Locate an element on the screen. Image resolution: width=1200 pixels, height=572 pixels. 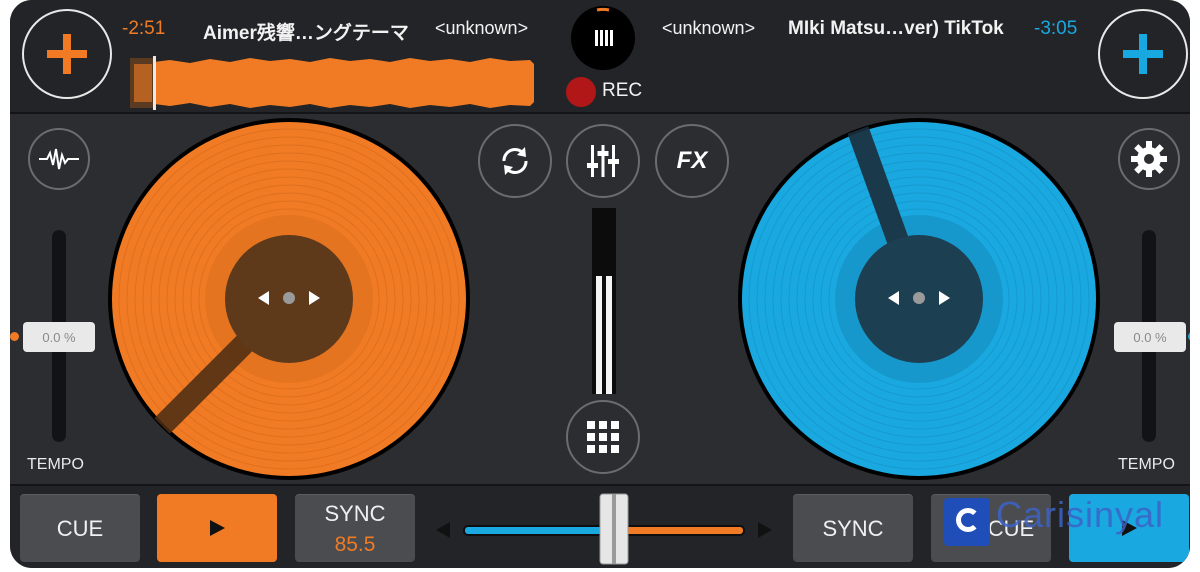
mixer-sliders-icon is located at coordinates (603, 161).